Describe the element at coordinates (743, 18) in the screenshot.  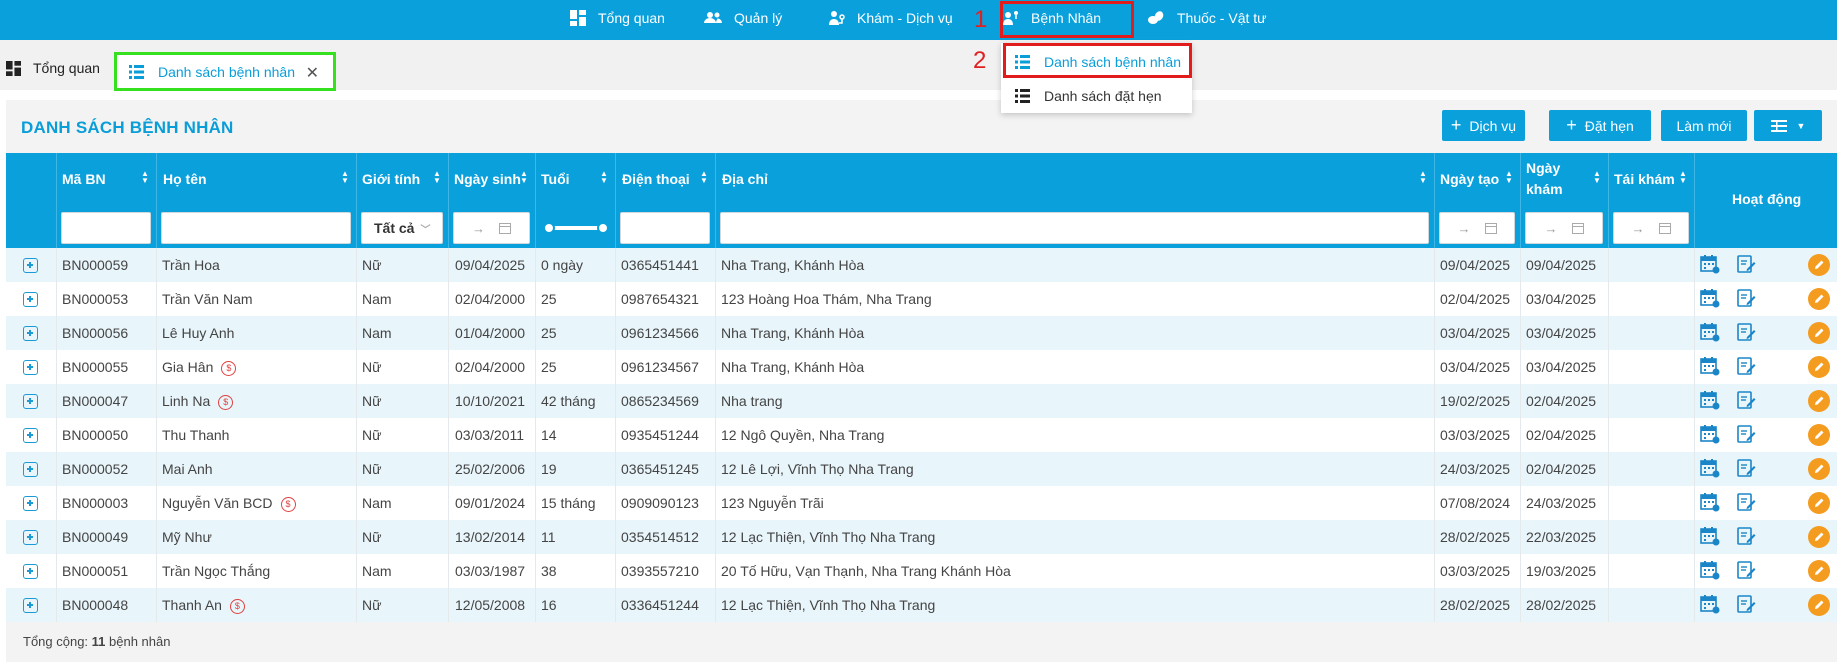
I see `nav-item-management: Quản lý` at that location.